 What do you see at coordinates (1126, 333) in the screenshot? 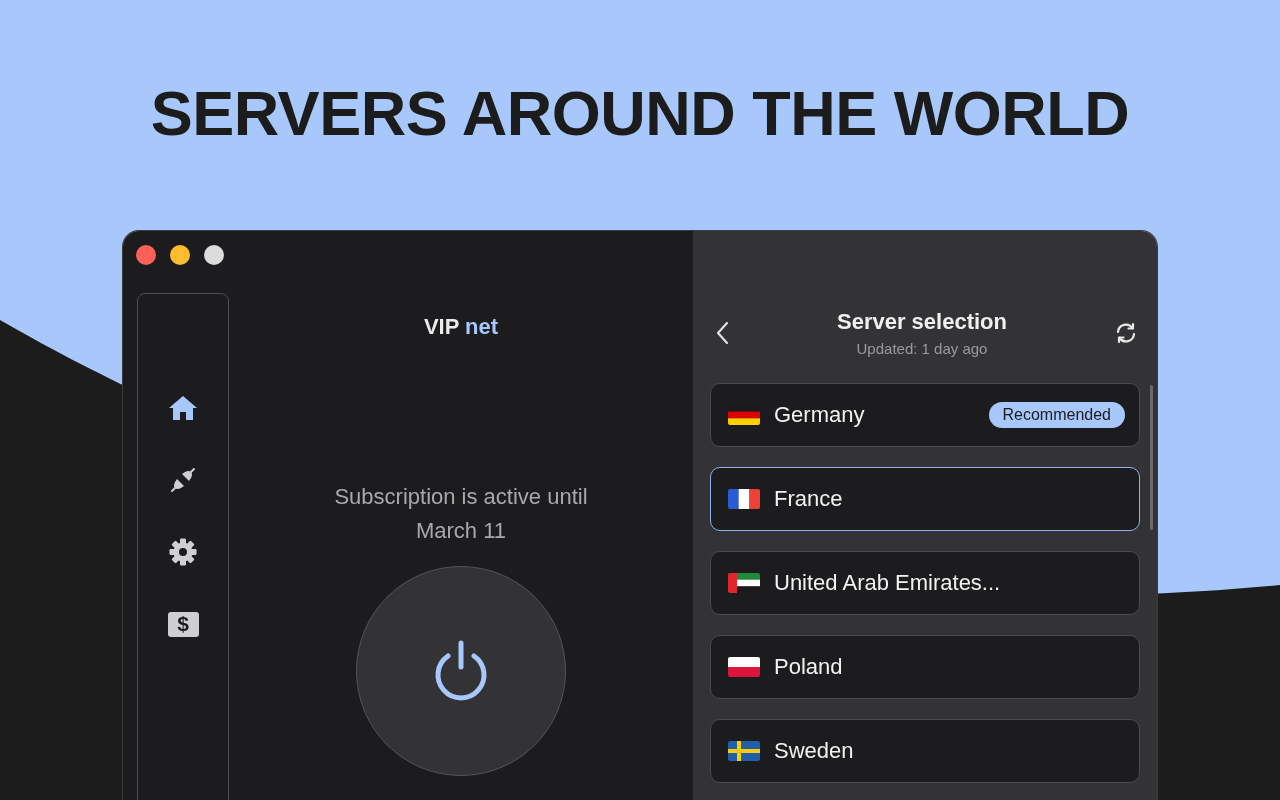
I see `refresh-icon` at bounding box center [1126, 333].